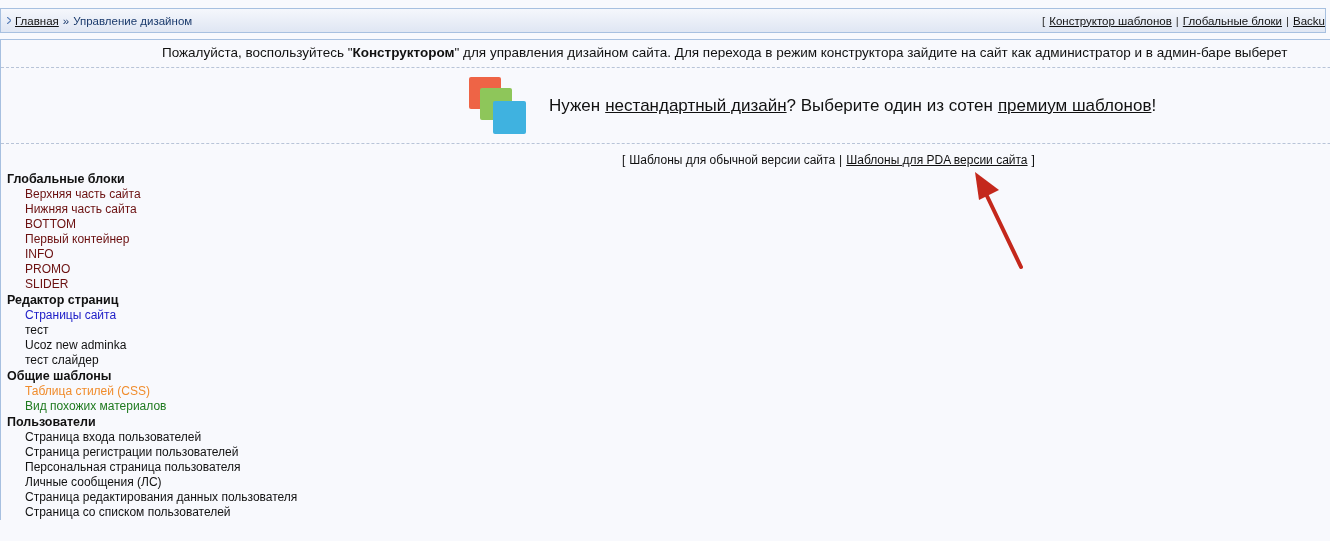  I want to click on group-title: Глобальные блоки, so click(66, 179).